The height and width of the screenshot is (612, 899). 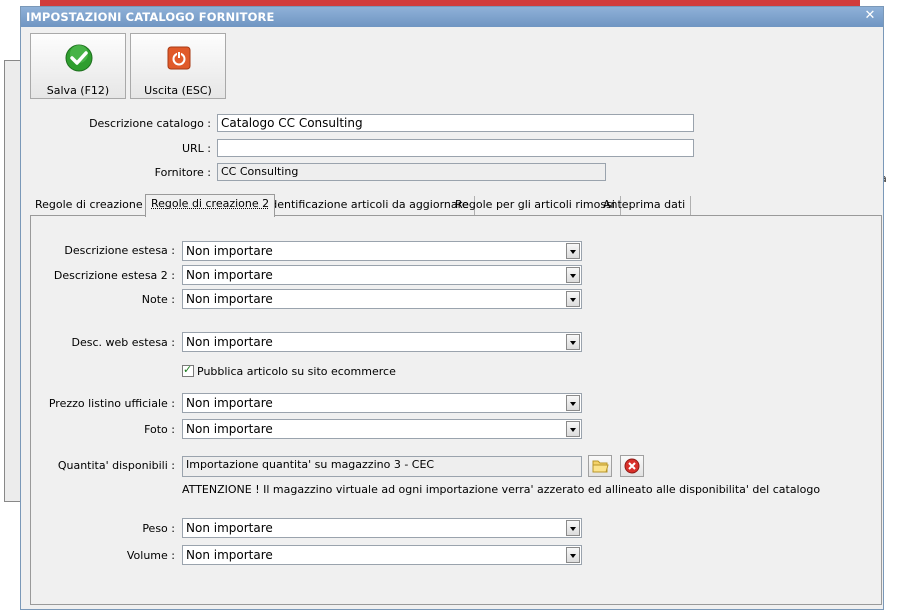 I want to click on web-description-select: Non importare, so click(x=382, y=342).